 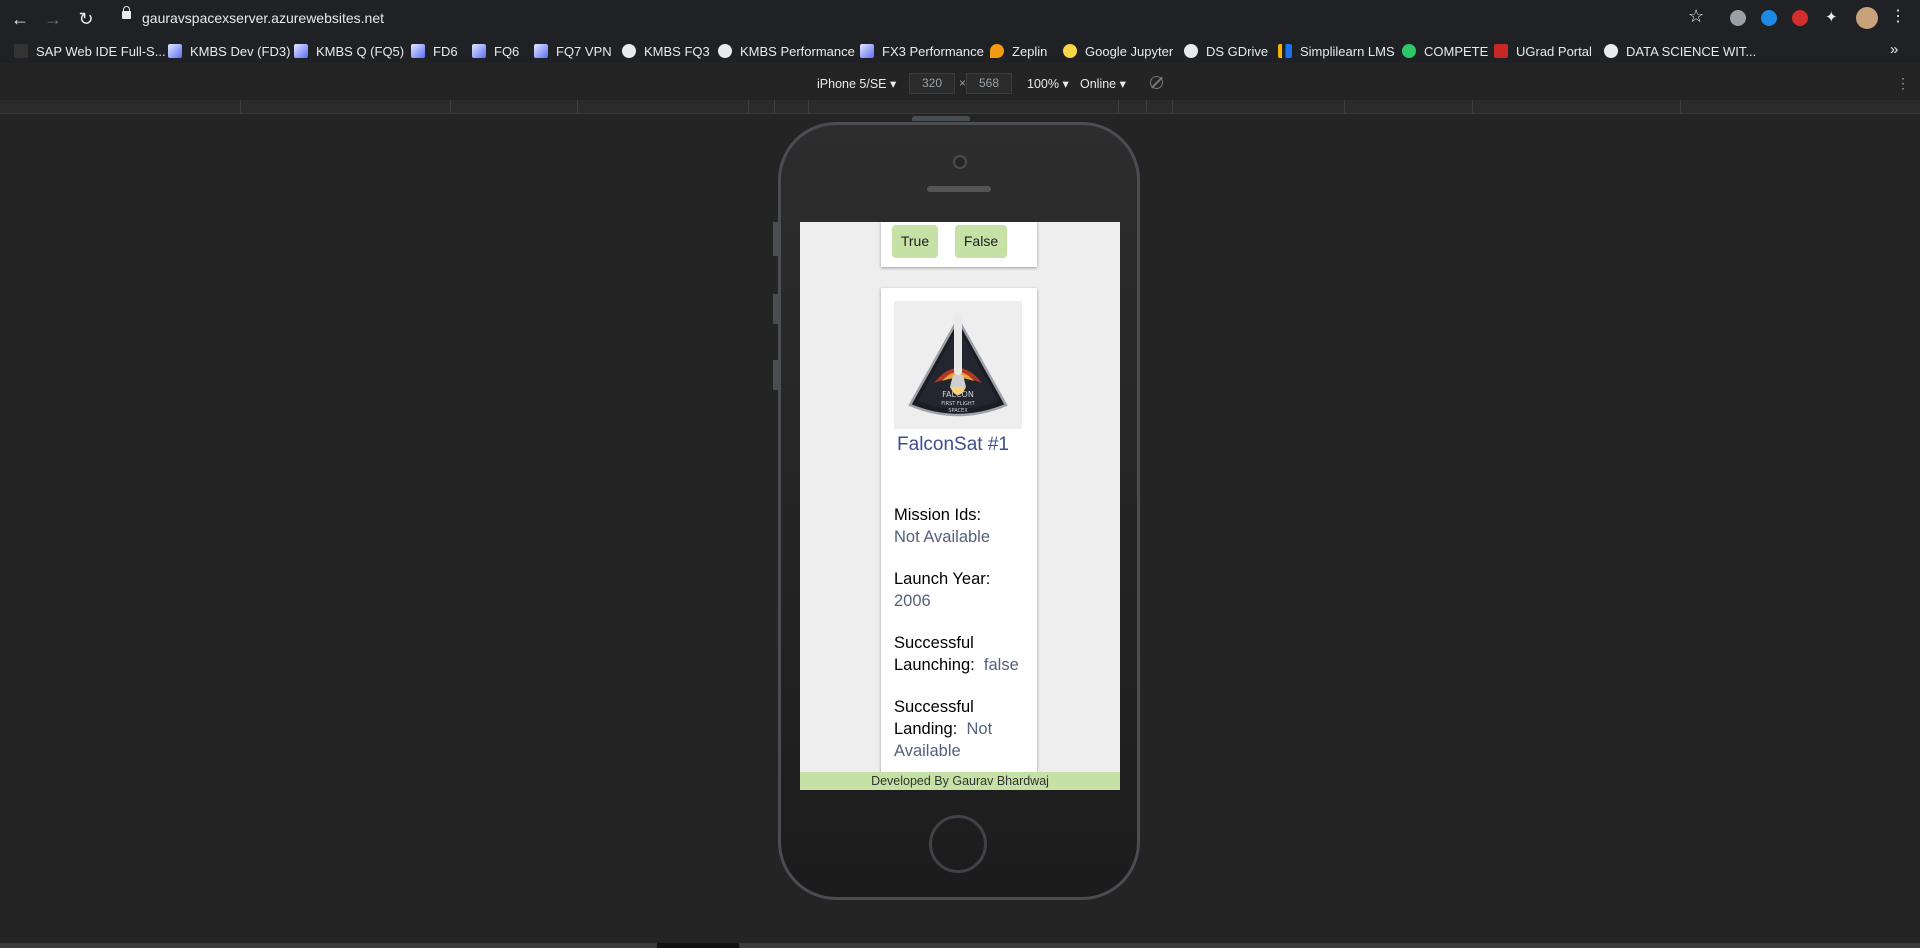 What do you see at coordinates (961, 526) in the screenshot?
I see `mission-ids-field: Mission Ids: Not Available` at bounding box center [961, 526].